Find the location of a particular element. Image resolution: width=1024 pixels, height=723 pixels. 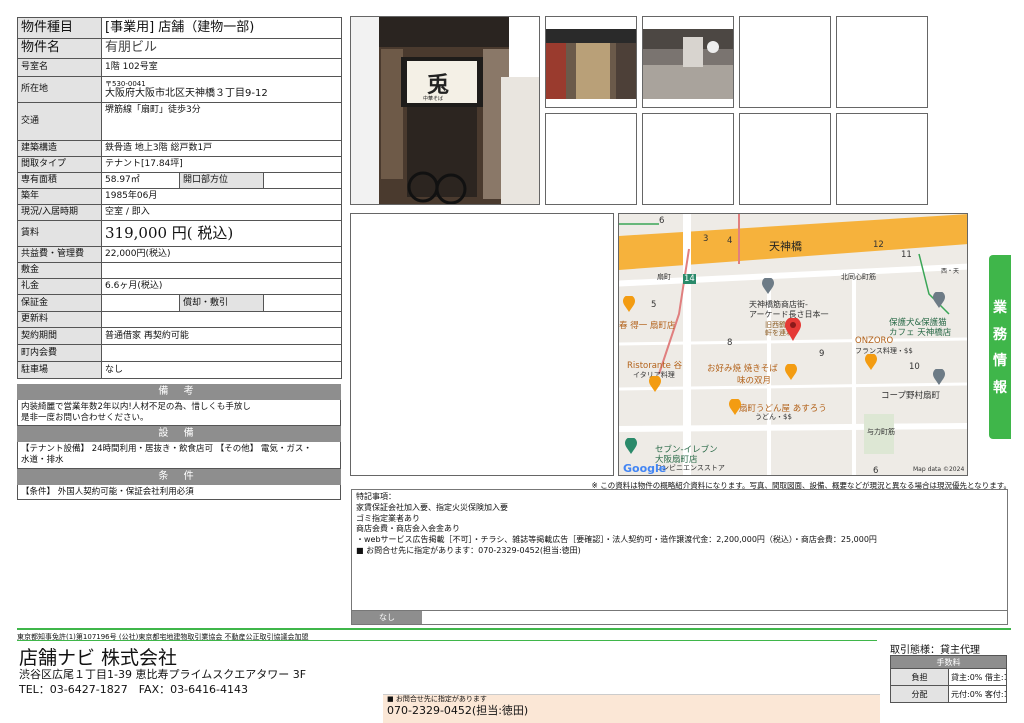

map-num-3: 3 is located at coordinates (706, 239).